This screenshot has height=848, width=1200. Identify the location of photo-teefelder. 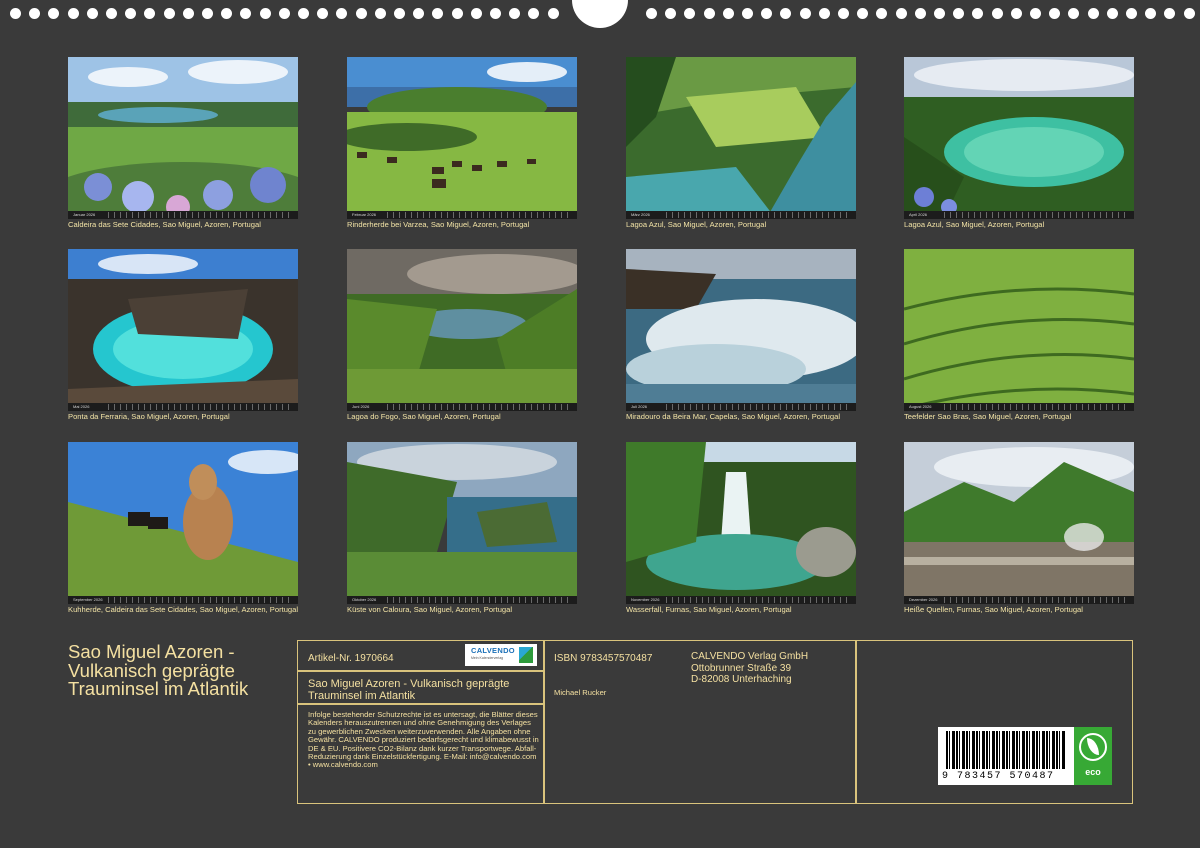
(1019, 330).